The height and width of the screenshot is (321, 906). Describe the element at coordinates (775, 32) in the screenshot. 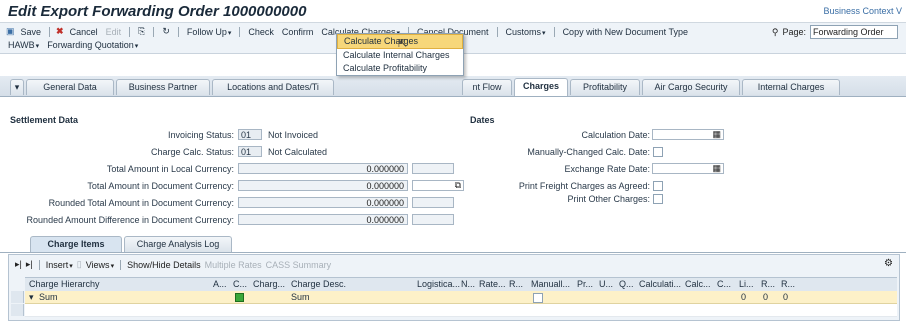

I see `personalize-icon: ⚲` at that location.